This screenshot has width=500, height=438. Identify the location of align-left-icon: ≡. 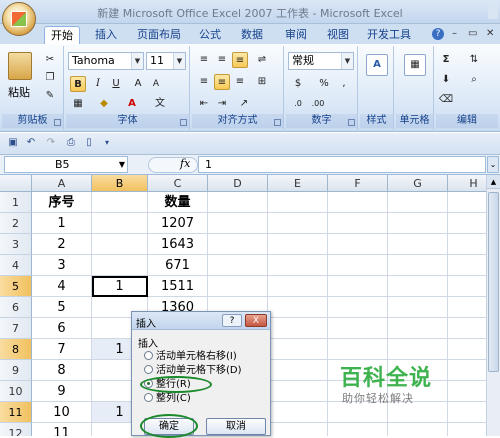
(204, 82).